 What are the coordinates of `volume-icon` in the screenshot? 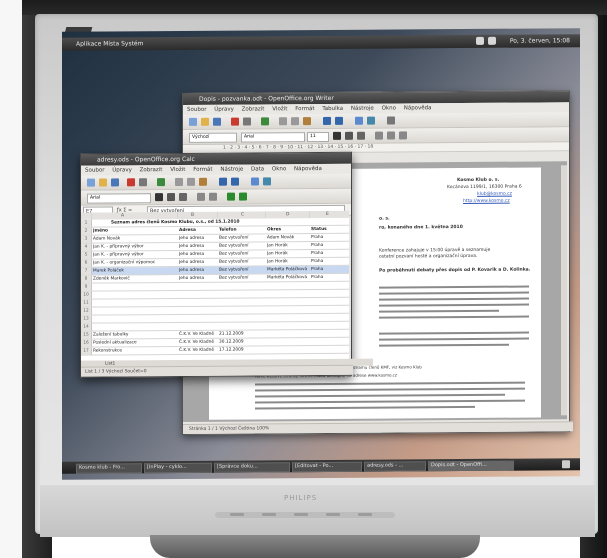 It's located at (492, 40).